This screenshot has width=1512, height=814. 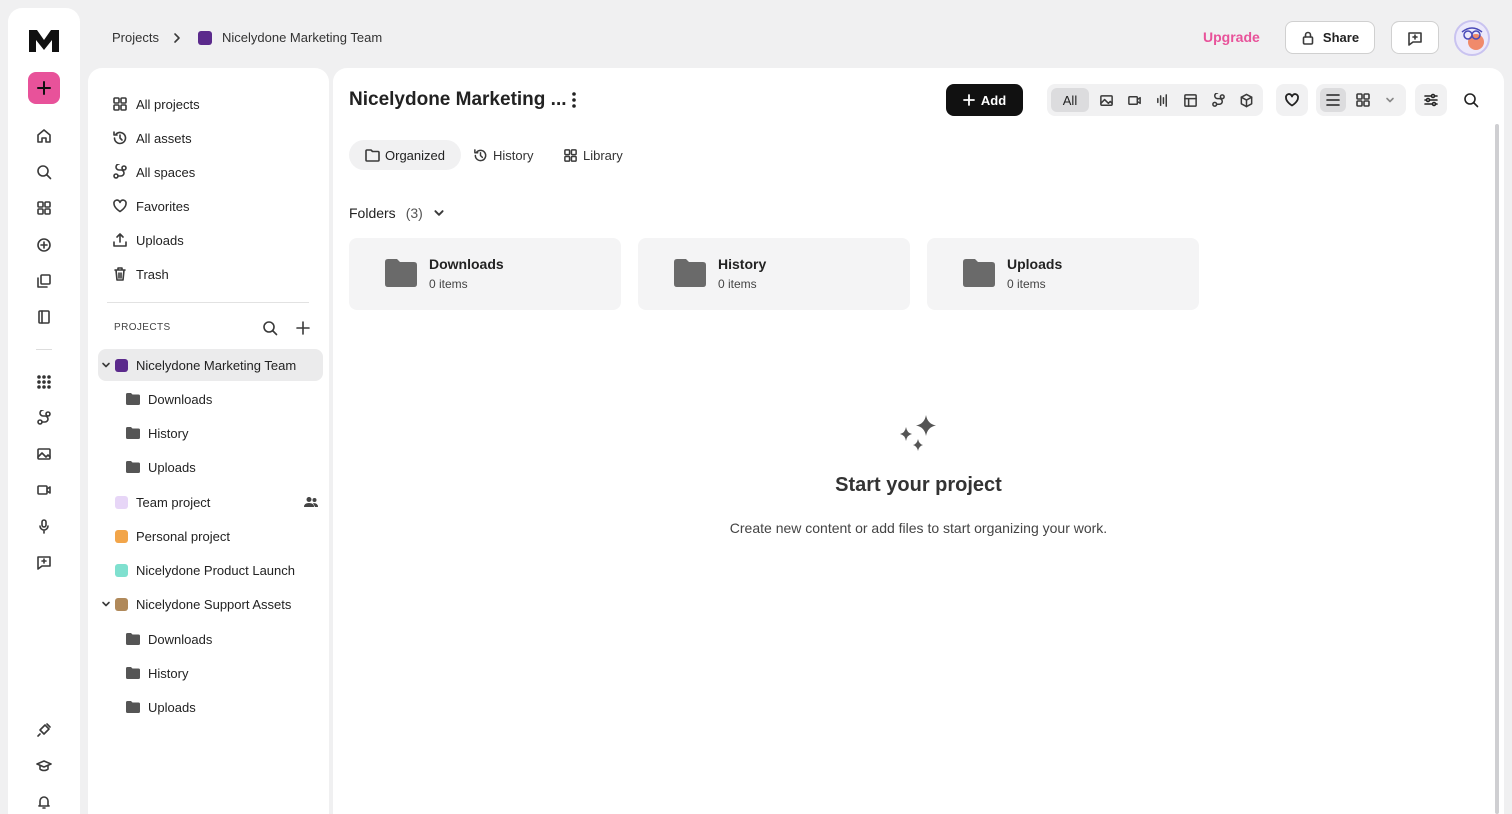 I want to click on rail-divider, so click(x=44, y=349).